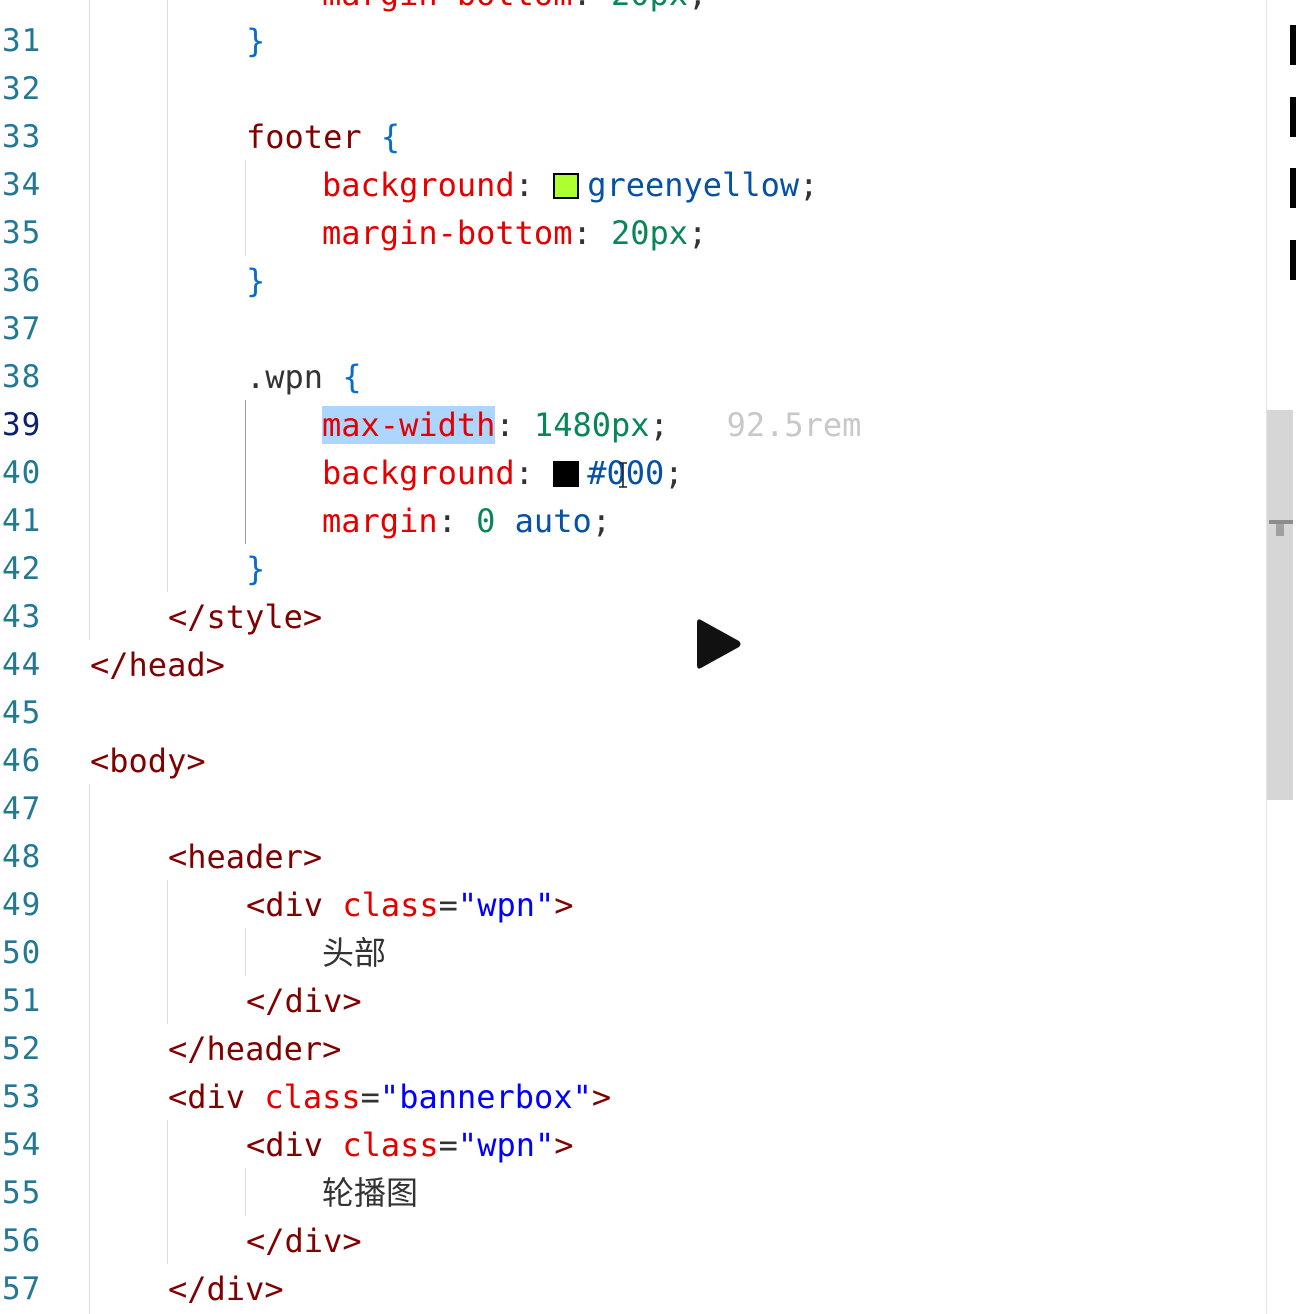 Image resolution: width=1296 pixels, height=1314 pixels. I want to click on selected-text: max-width, so click(409, 425).